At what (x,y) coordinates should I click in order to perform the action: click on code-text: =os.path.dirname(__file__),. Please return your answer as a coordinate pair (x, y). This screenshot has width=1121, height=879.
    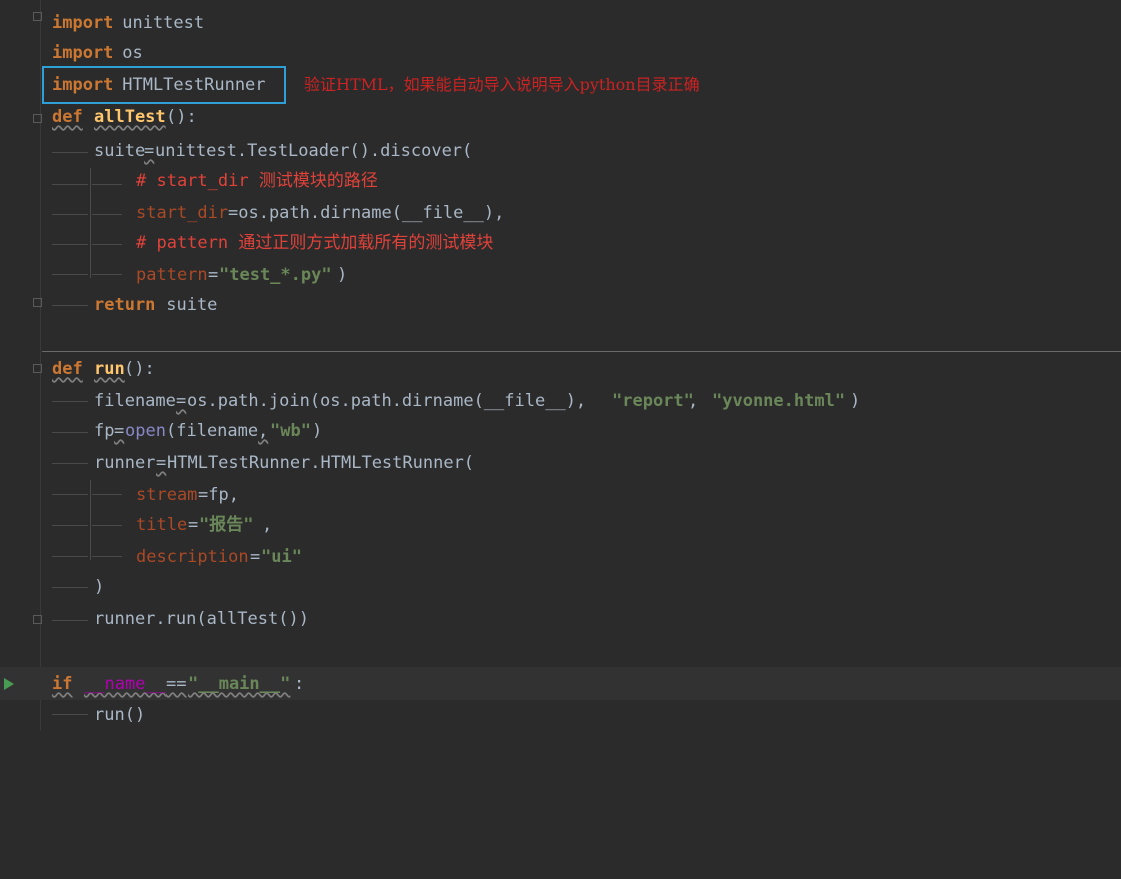
    Looking at the image, I should click on (366, 213).